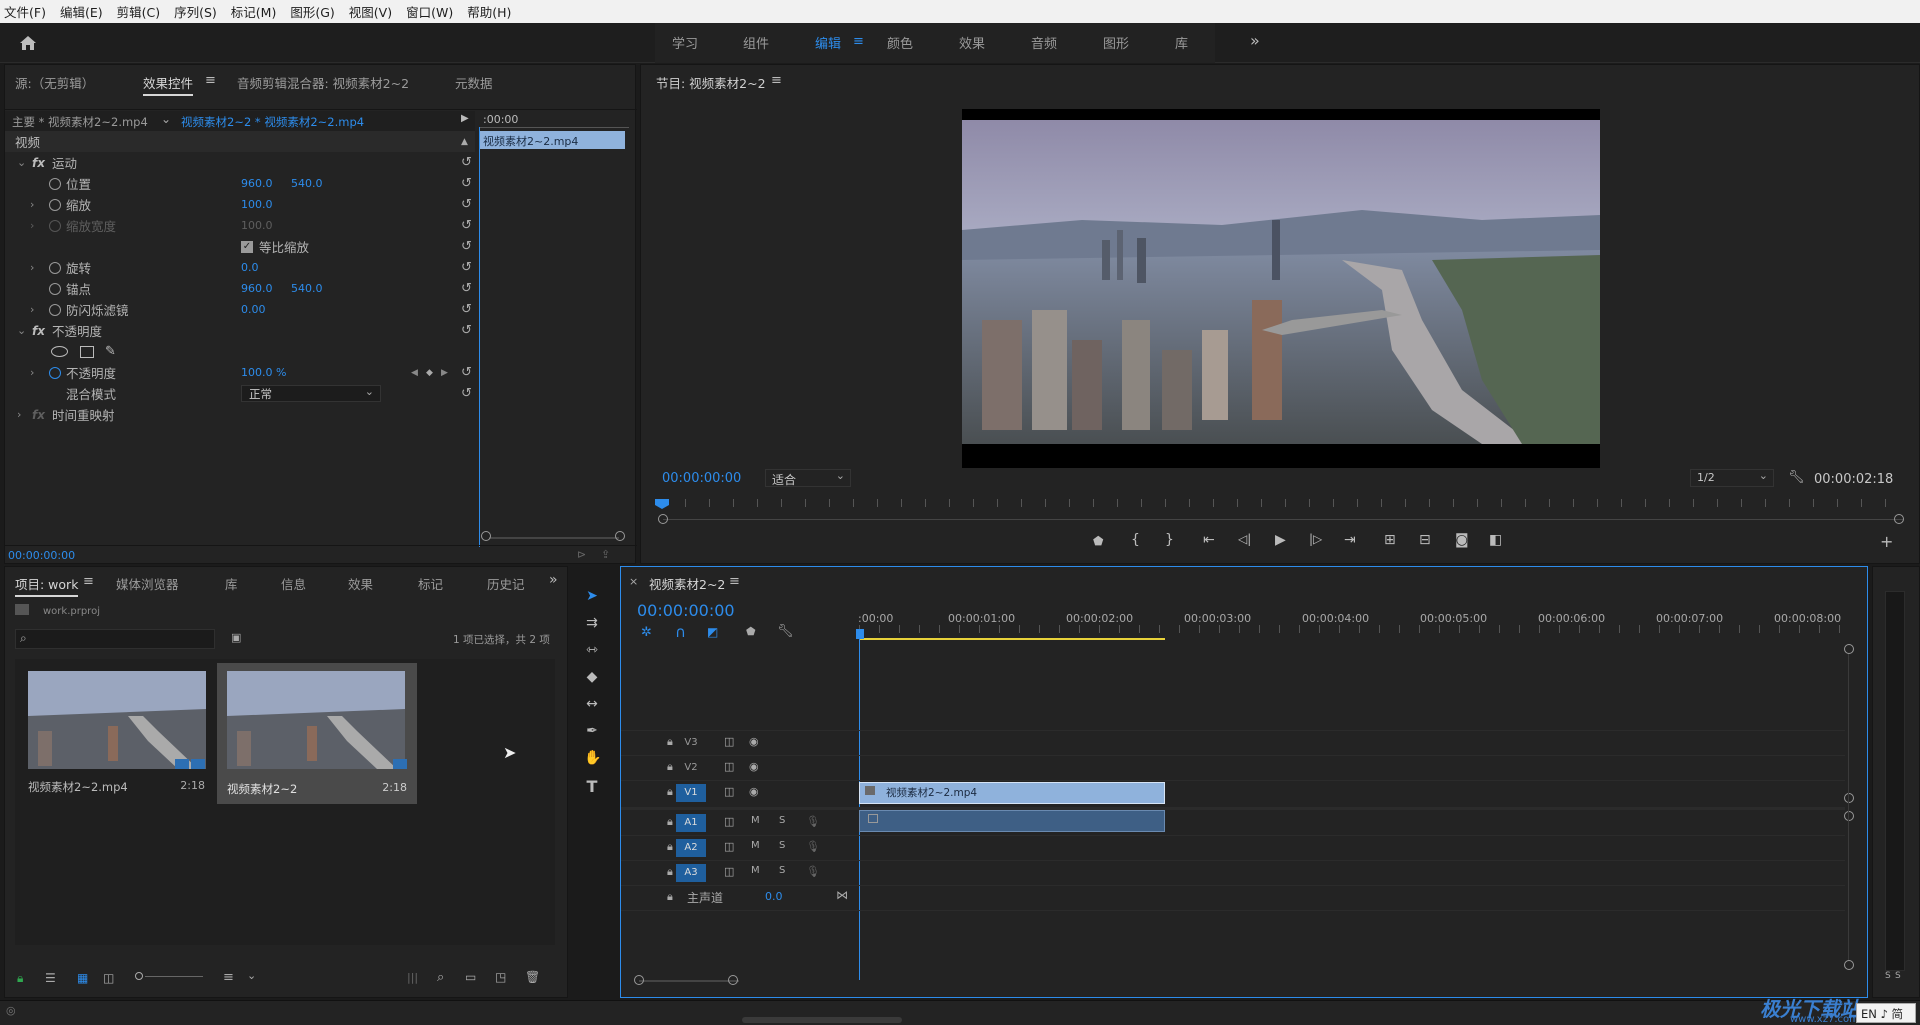  Describe the element at coordinates (1181, 42) in the screenshot. I see `workspace-libraries: 库` at that location.